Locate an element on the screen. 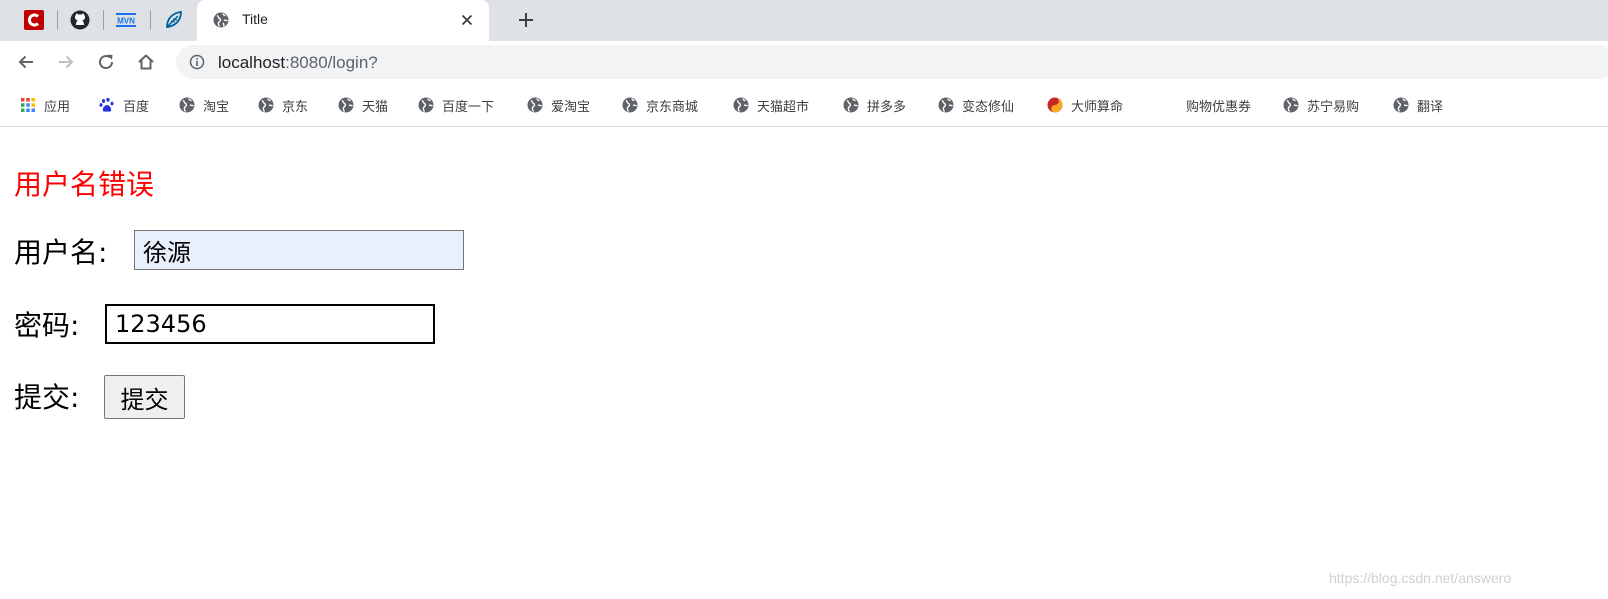  watermark: https://blog.csdn.net/answero is located at coordinates (1420, 578).